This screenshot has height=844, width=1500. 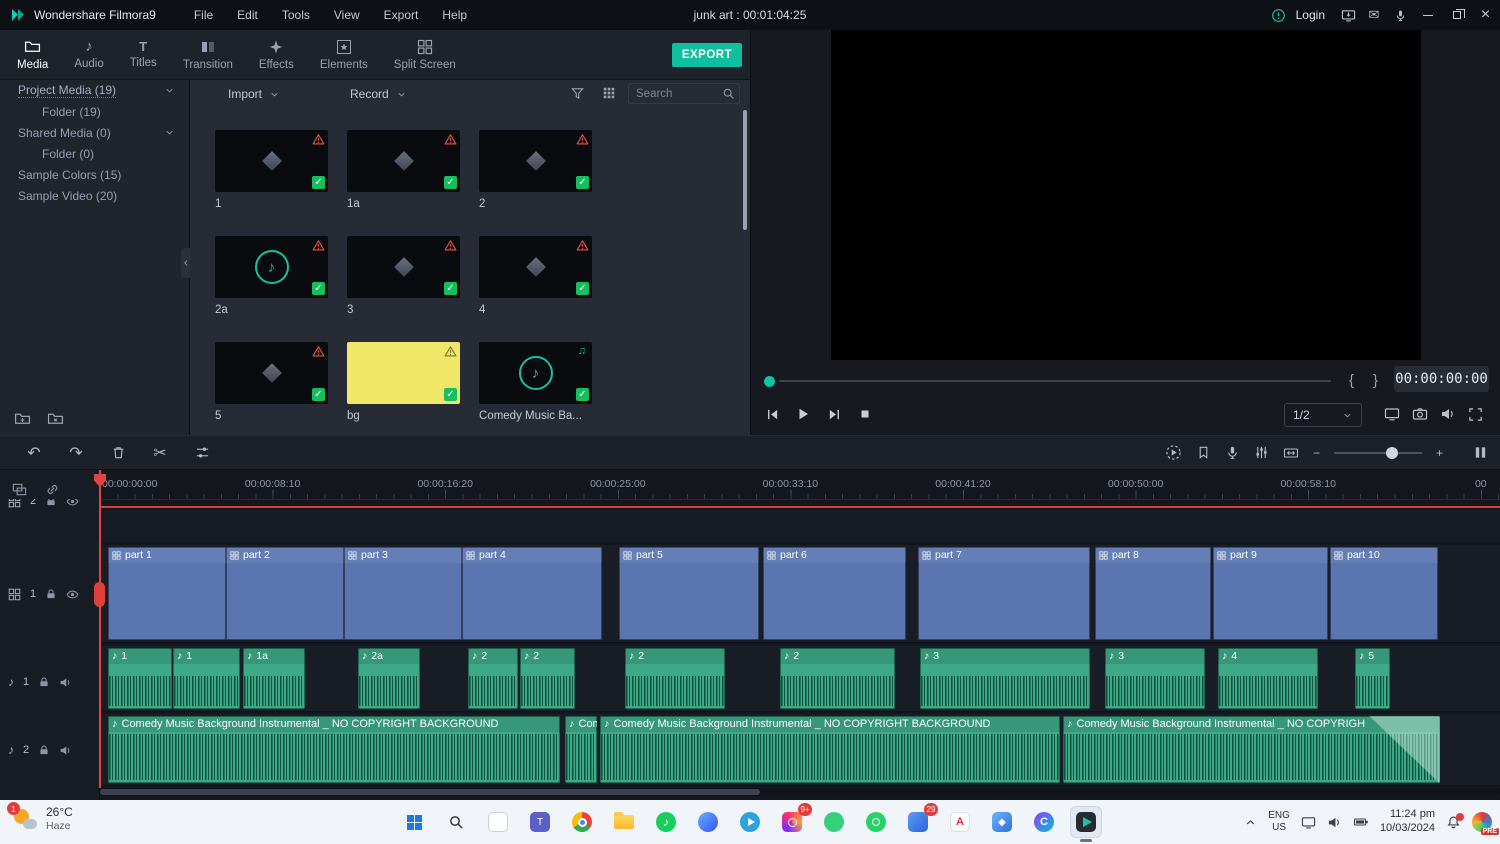 I want to click on video-clip: part 8, so click(x=1153, y=593).